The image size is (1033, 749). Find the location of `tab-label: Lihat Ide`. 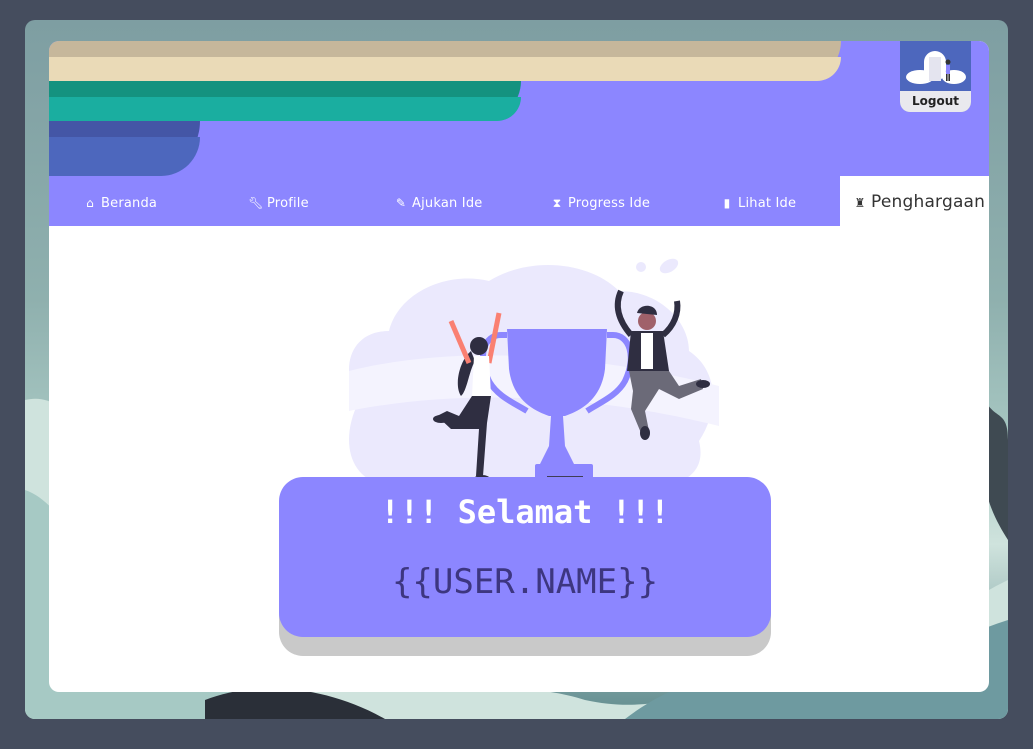

tab-label: Lihat Ide is located at coordinates (767, 203).